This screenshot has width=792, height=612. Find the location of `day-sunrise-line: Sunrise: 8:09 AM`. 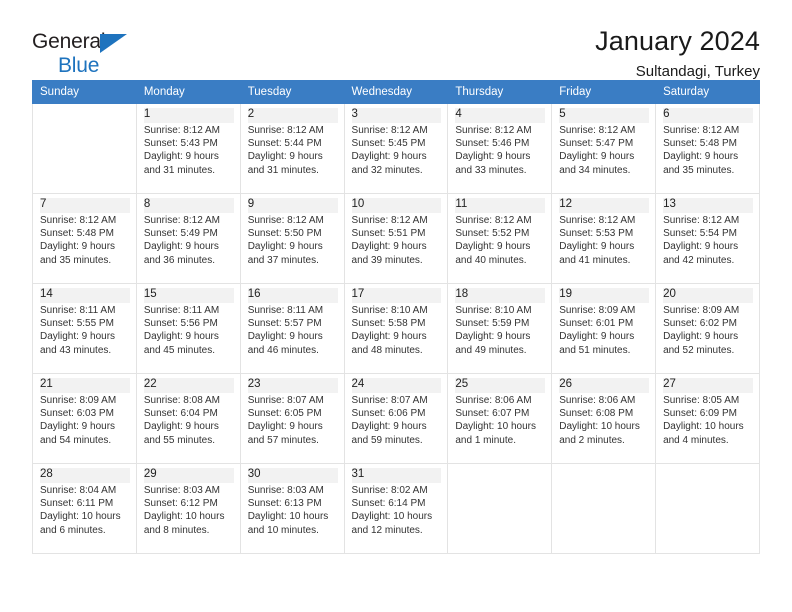

day-sunrise-line: Sunrise: 8:09 AM is located at coordinates (78, 400).